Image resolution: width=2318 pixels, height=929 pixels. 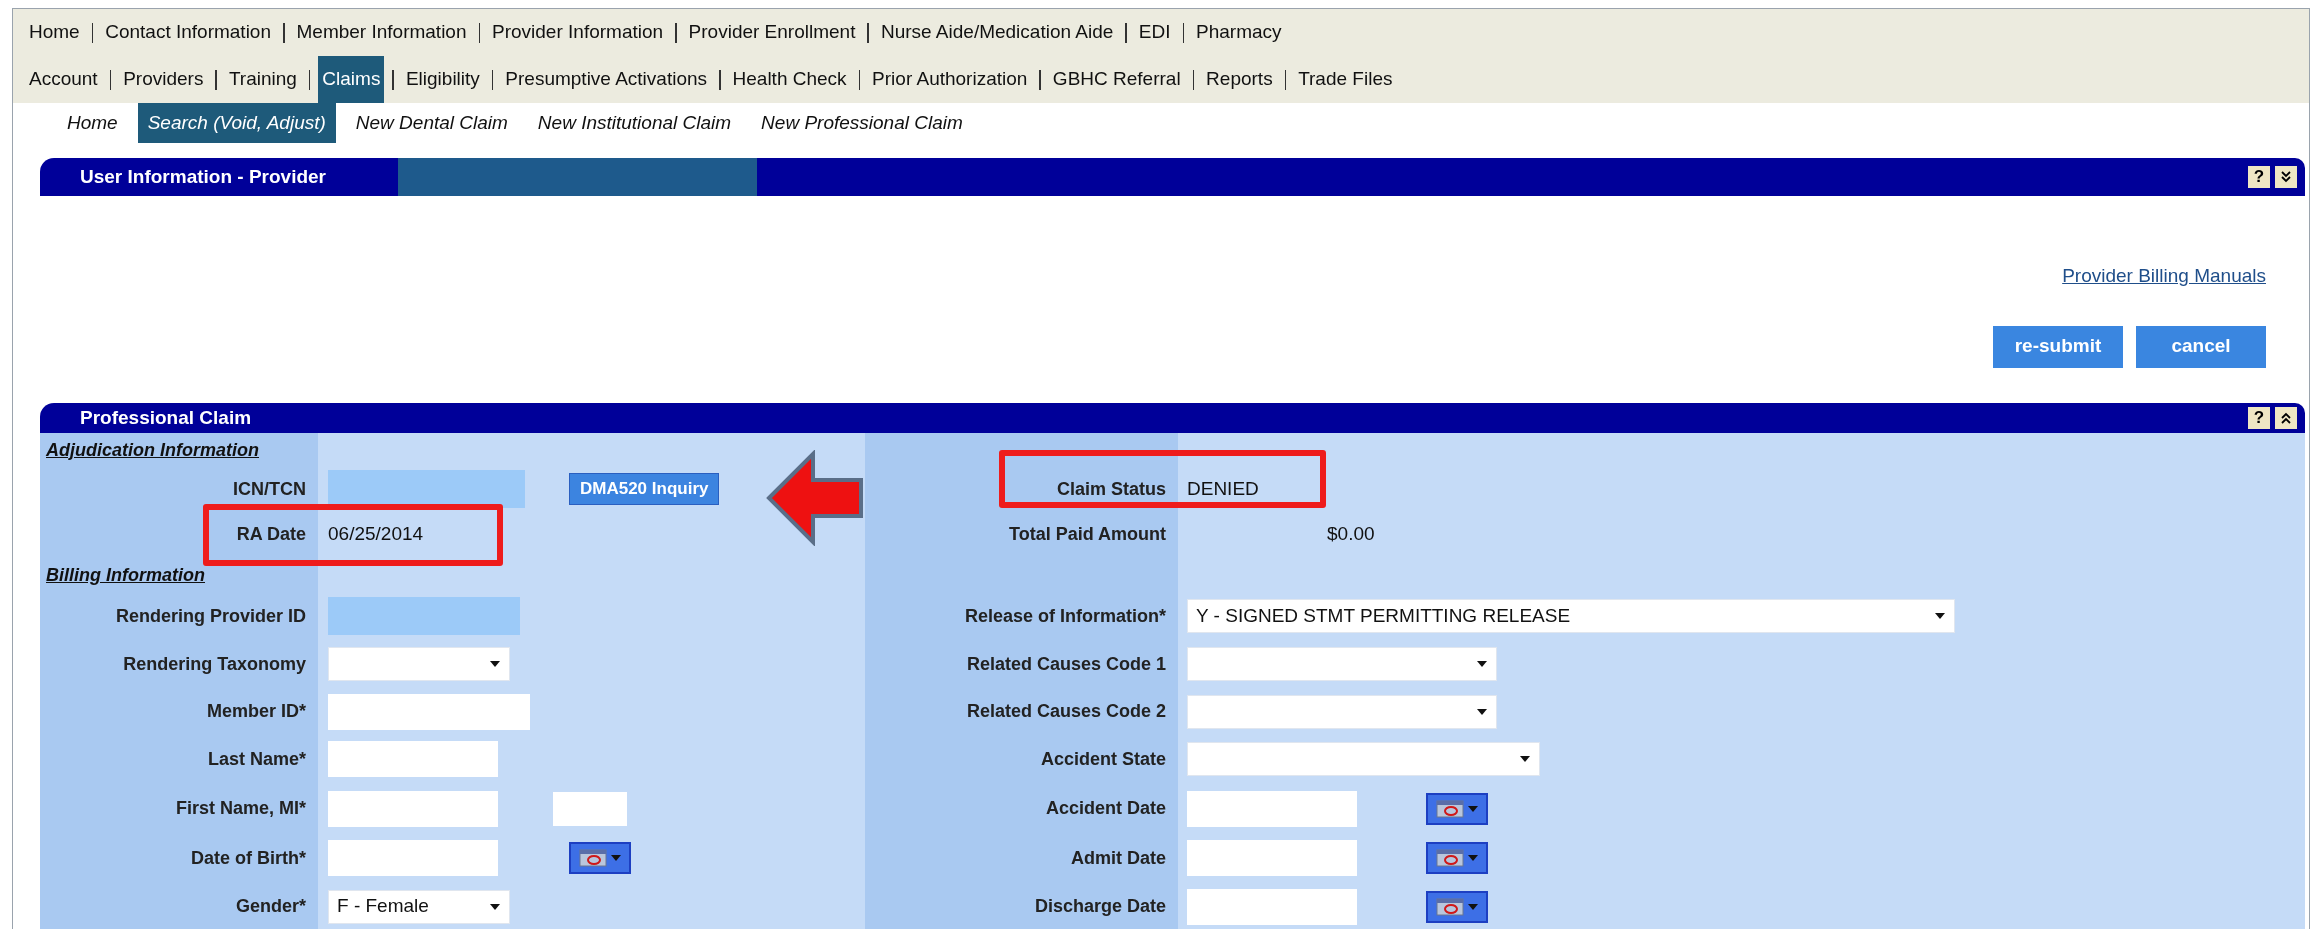 What do you see at coordinates (163, 79) in the screenshot?
I see `nav-tab: Providers` at bounding box center [163, 79].